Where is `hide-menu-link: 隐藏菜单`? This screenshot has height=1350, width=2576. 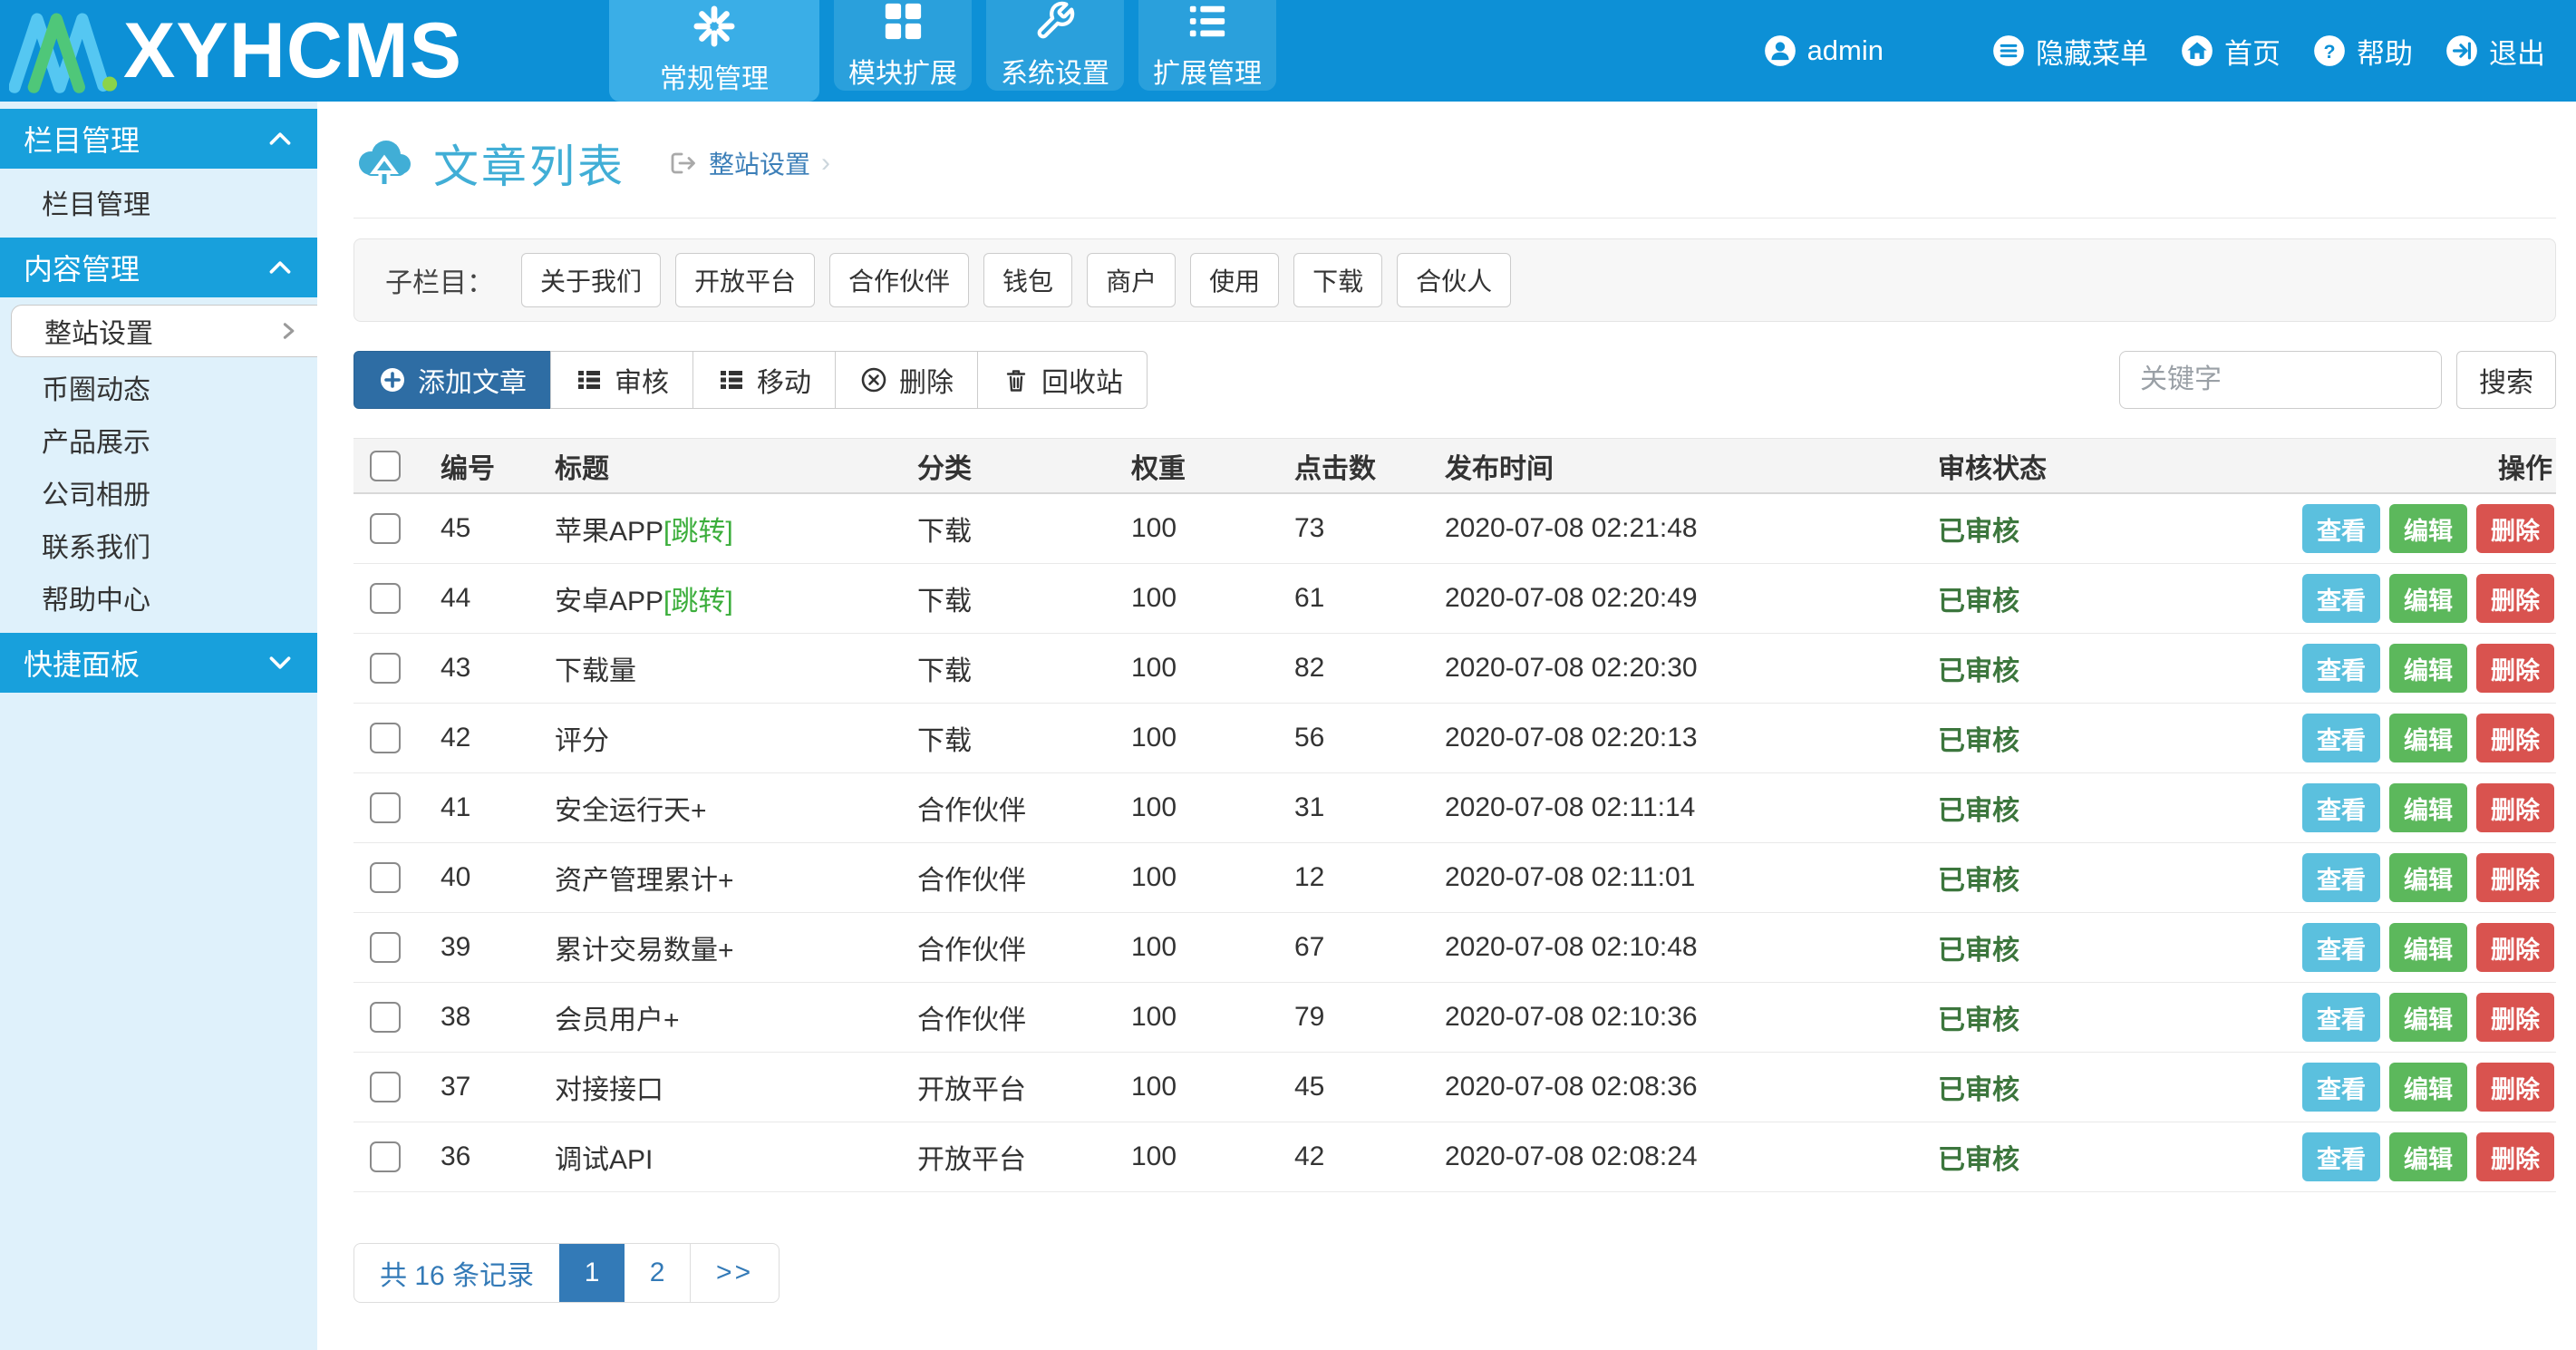
hide-menu-link: 隐藏菜单 is located at coordinates (2070, 51).